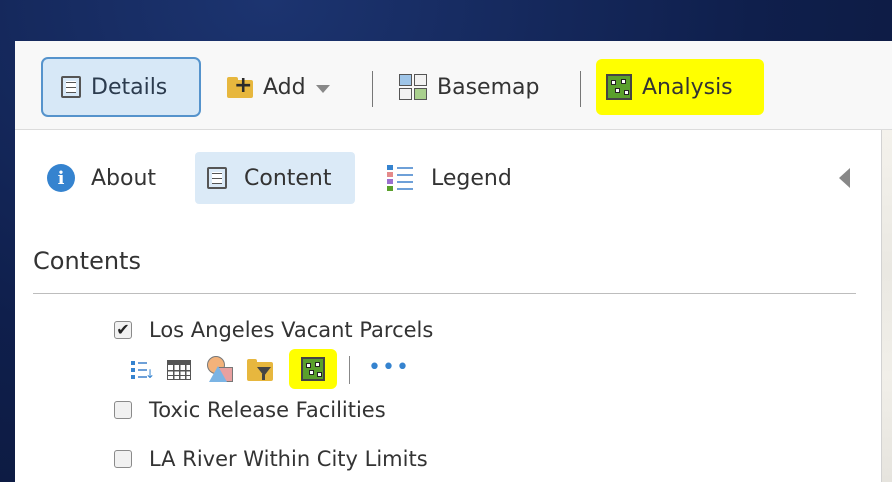 Image resolution: width=892 pixels, height=482 pixels. I want to click on layer-name: Los Angeles Vacant Parcels, so click(291, 330).